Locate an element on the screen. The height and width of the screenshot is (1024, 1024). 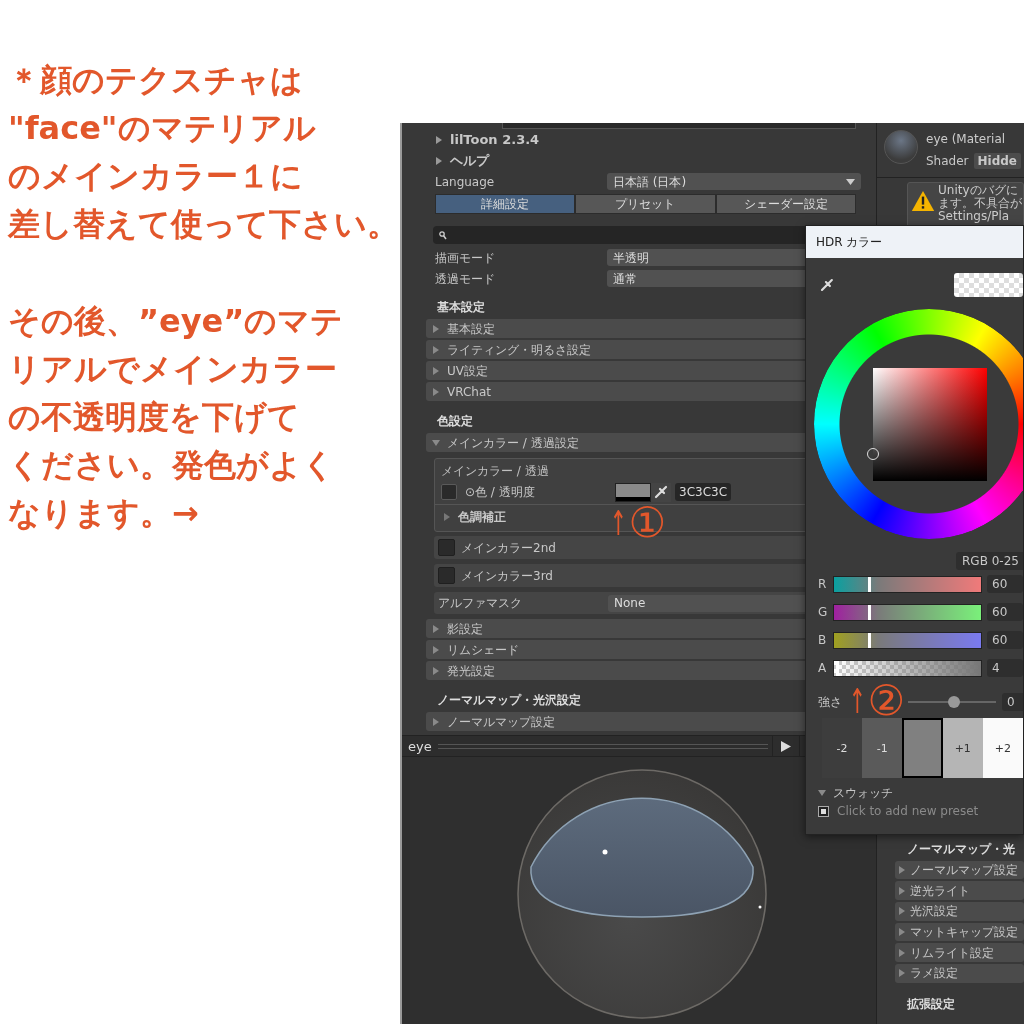
toggle-label: メインカラー3rd is located at coordinates (507, 575).